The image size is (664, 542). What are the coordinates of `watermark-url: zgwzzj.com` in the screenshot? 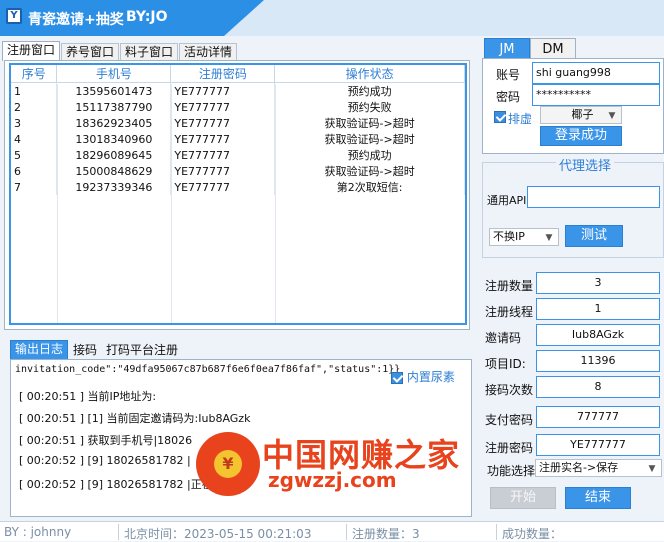 It's located at (332, 480).